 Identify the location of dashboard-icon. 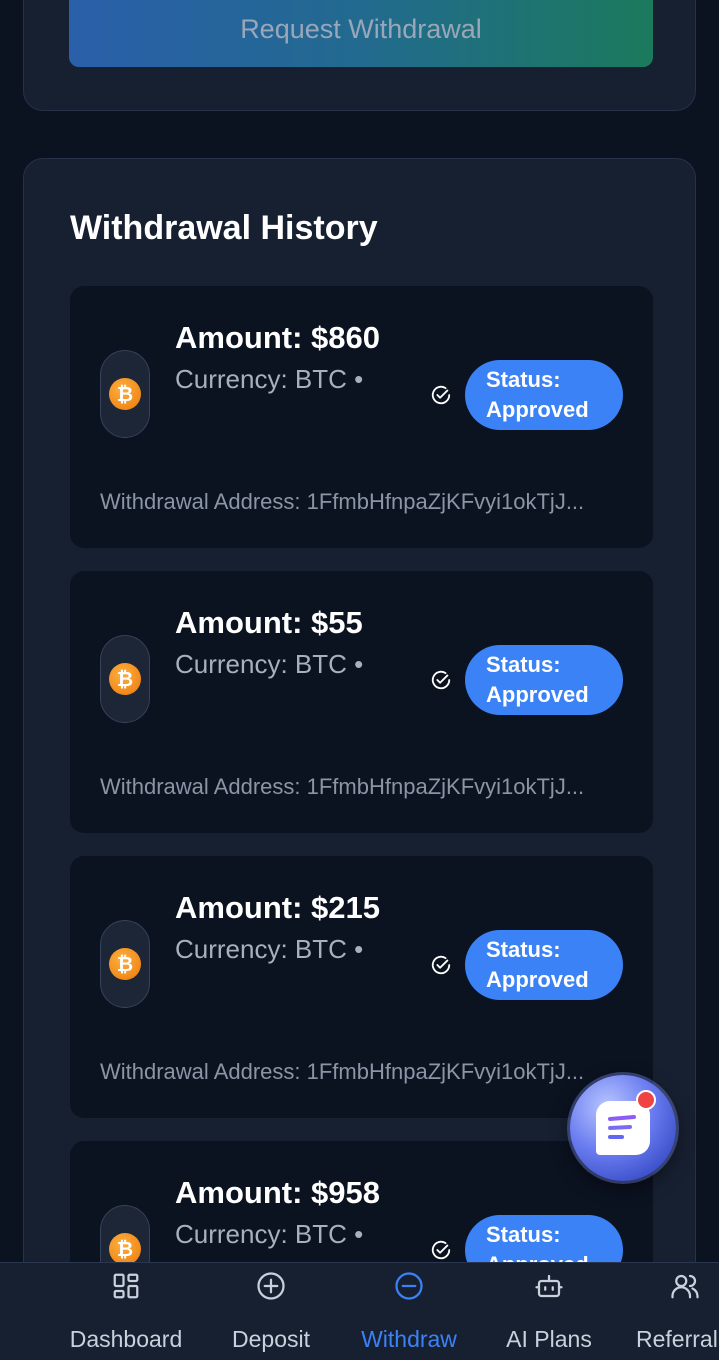
(126, 1286).